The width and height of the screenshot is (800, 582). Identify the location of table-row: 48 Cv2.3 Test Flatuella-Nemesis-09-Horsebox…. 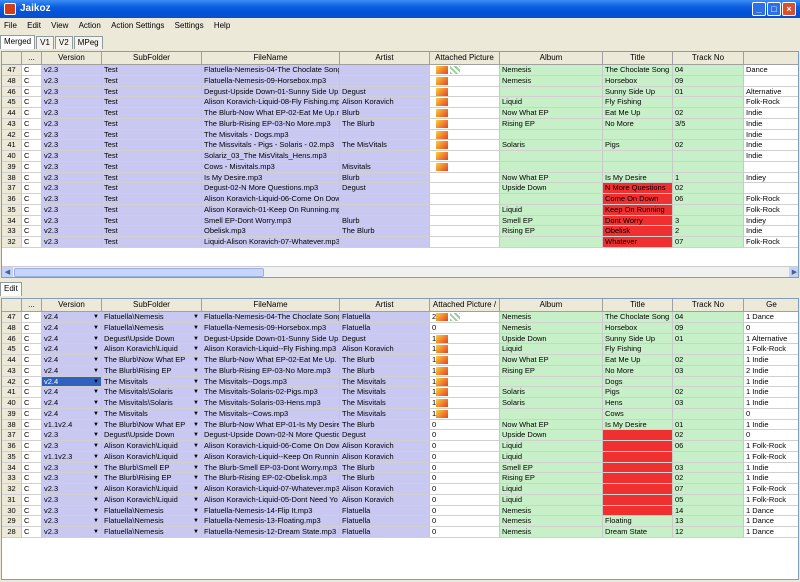
(400, 81).